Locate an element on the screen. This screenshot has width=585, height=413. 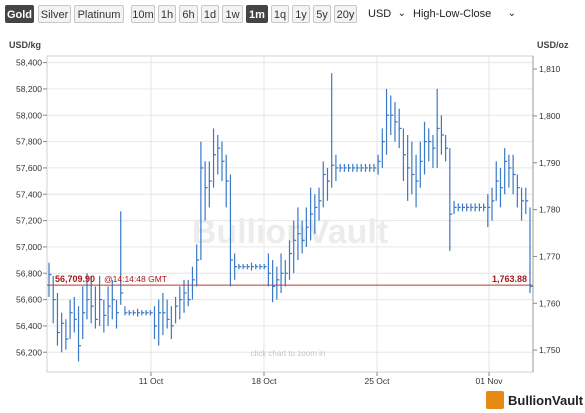
current-time: @14:14:48 GMT is located at coordinates (135, 279).